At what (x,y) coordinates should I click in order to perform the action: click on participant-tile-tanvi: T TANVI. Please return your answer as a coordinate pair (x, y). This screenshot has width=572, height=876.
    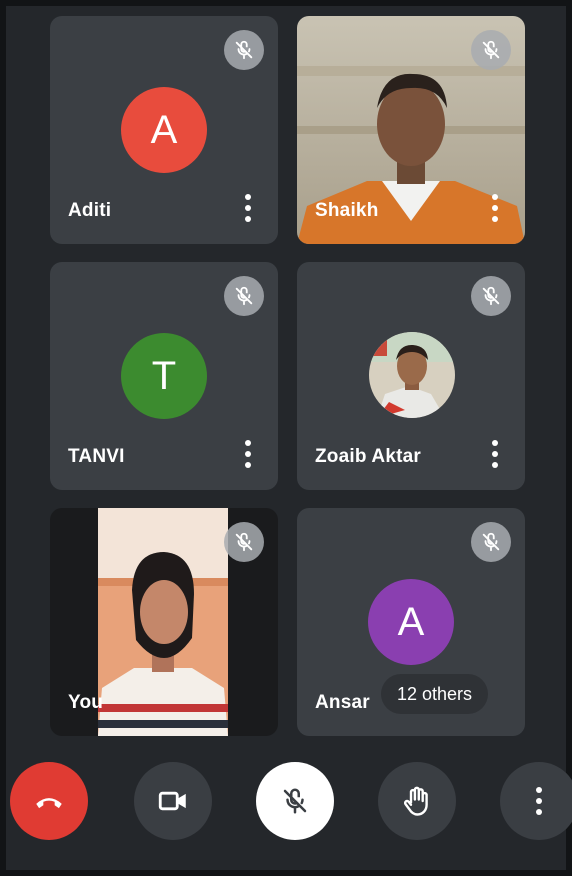
    Looking at the image, I should click on (164, 376).